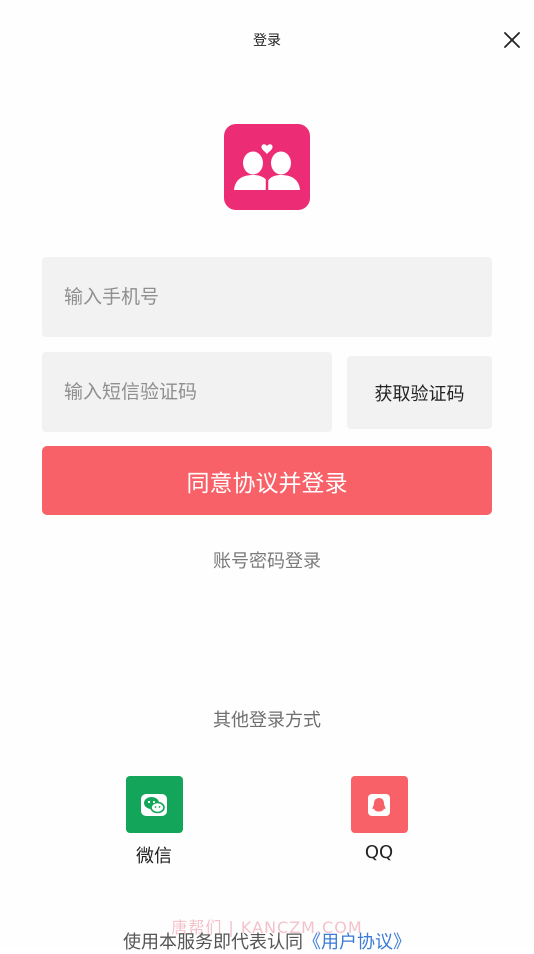 This screenshot has width=534, height=954. I want to click on agreement-text: 使用本服务即代表认同《用户协议》, so click(267, 941).